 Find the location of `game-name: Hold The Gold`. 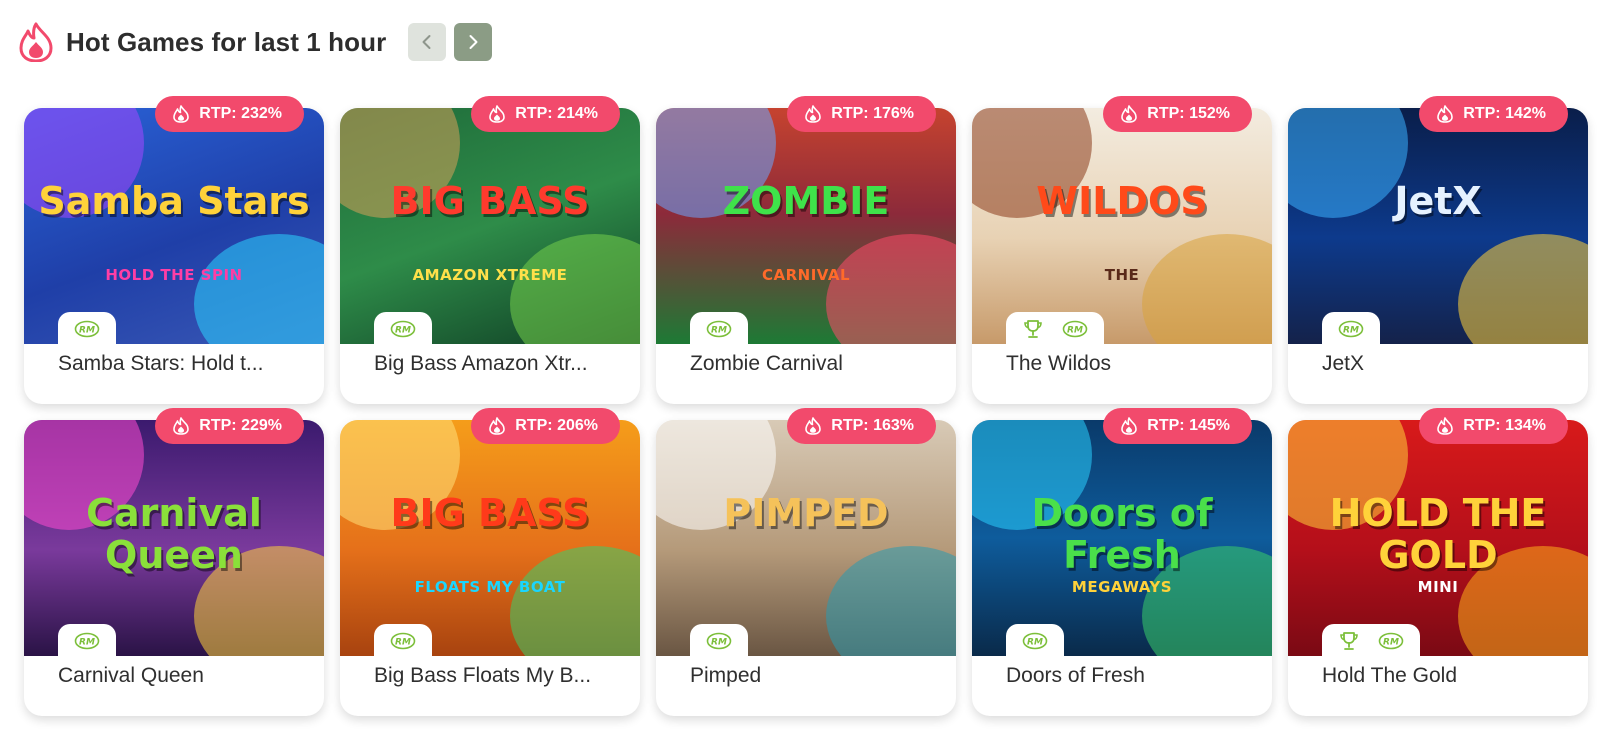

game-name: Hold The Gold is located at coordinates (1389, 676).